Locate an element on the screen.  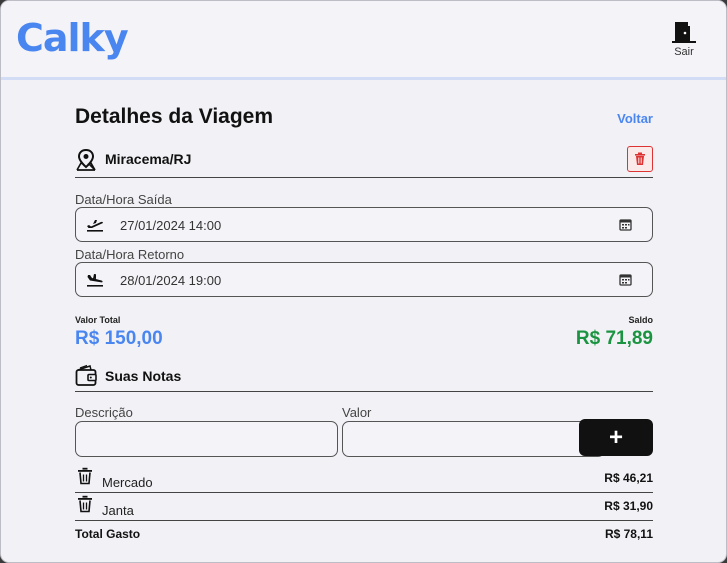
note-description: Mercado is located at coordinates (127, 482).